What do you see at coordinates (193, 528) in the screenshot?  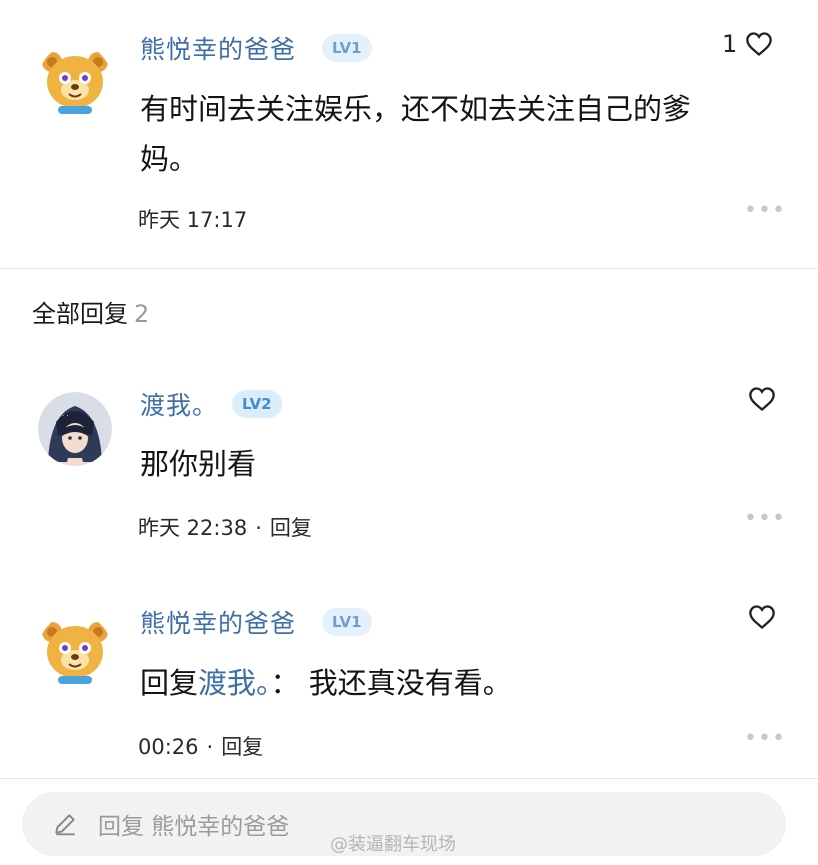 I see `reply-time: 昨天 22:38` at bounding box center [193, 528].